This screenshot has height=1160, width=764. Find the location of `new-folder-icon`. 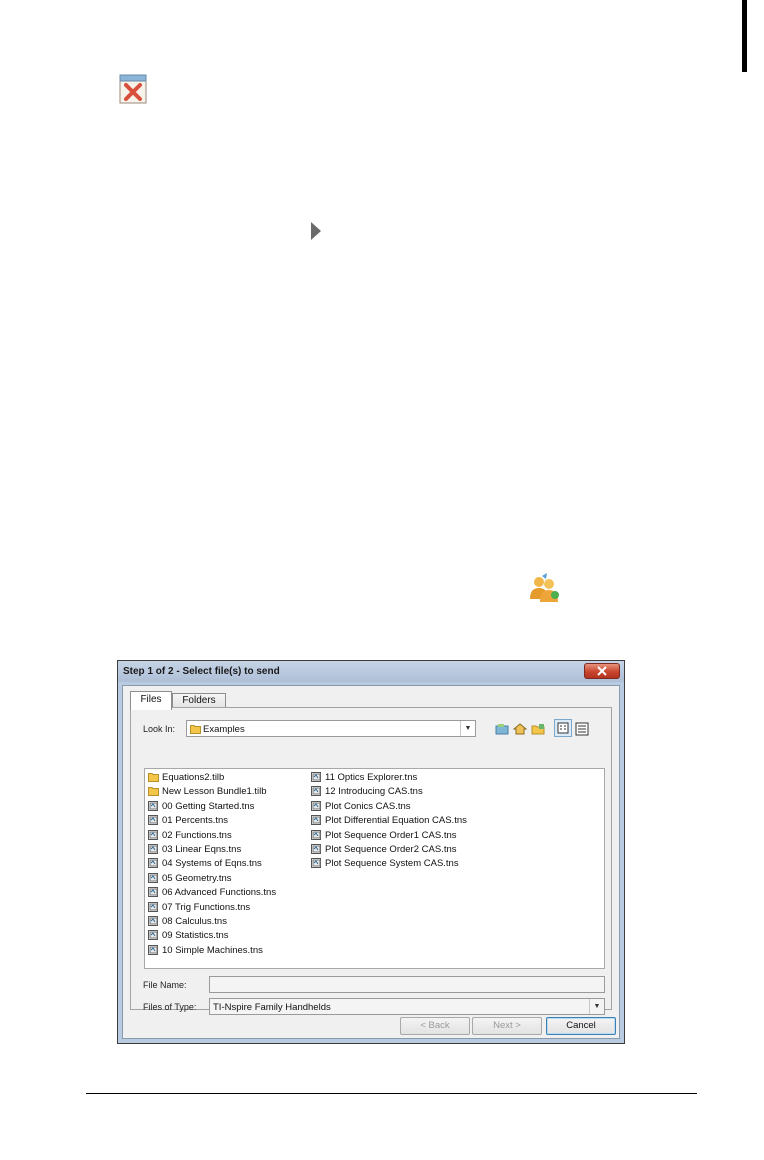

new-folder-icon is located at coordinates (538, 729).